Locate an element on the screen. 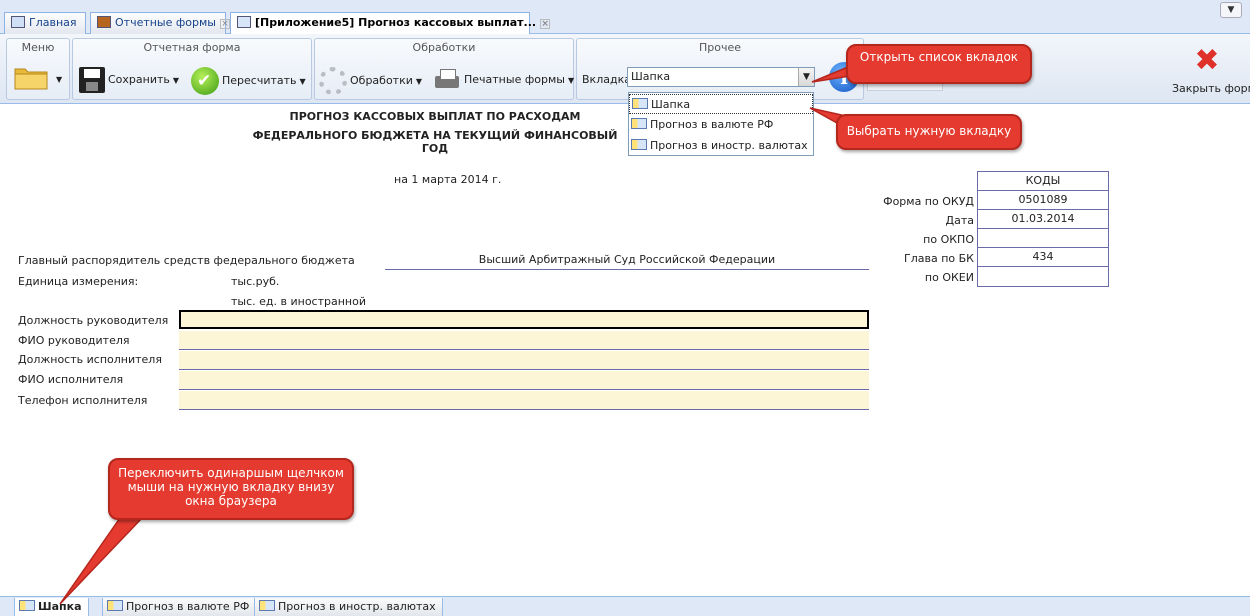 Image resolution: width=1250 pixels, height=616 pixels. dropdown-option-foreign: Прогноз в иностр. валютах is located at coordinates (721, 146).